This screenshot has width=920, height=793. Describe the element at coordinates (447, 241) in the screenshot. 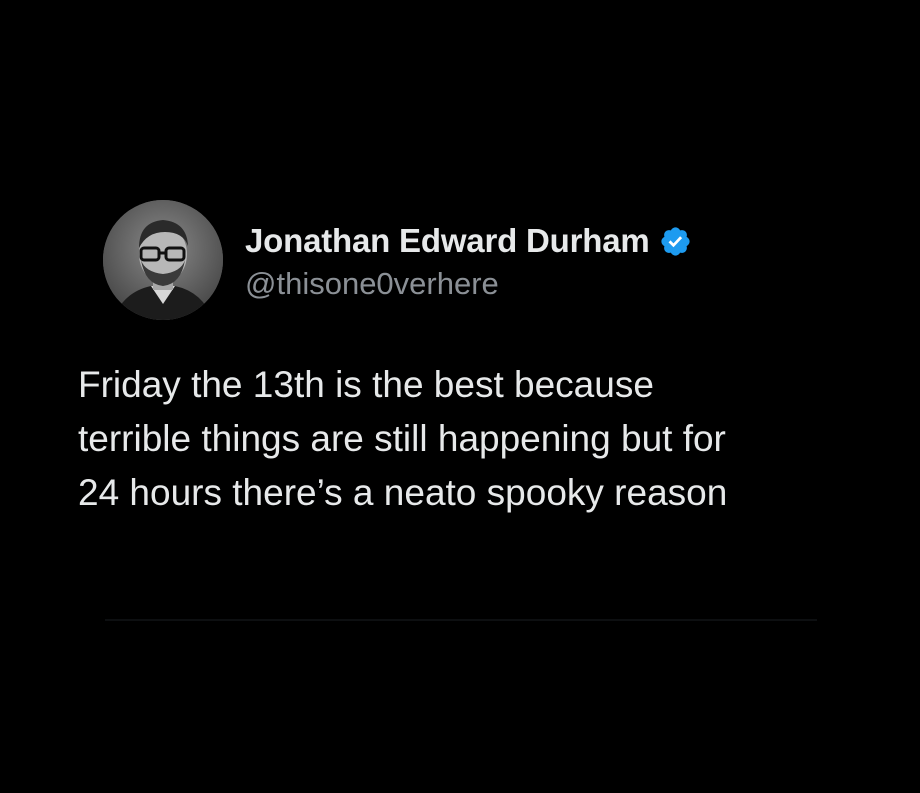

I see `display-name: Jonathan Edward Durham` at that location.